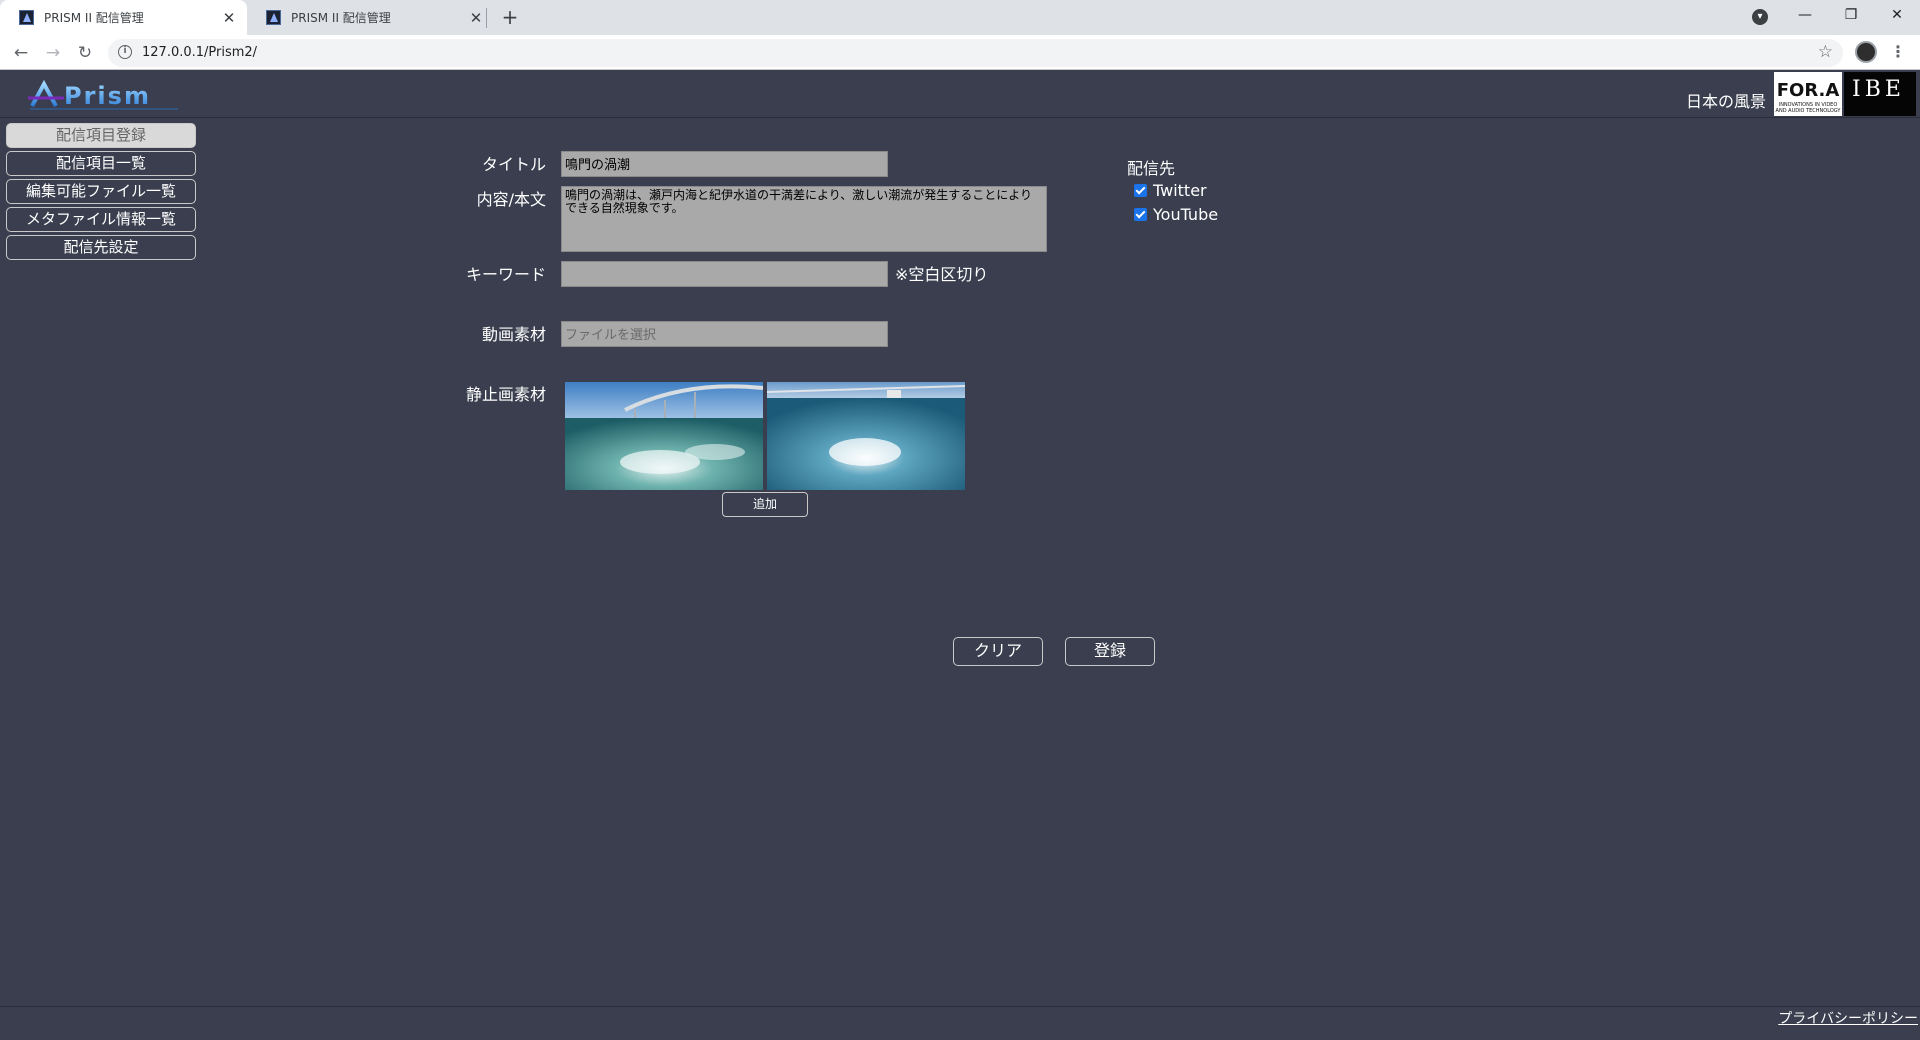 The width and height of the screenshot is (1920, 1040). Describe the element at coordinates (513, 164) in the screenshot. I see `title-label: タイトル` at that location.